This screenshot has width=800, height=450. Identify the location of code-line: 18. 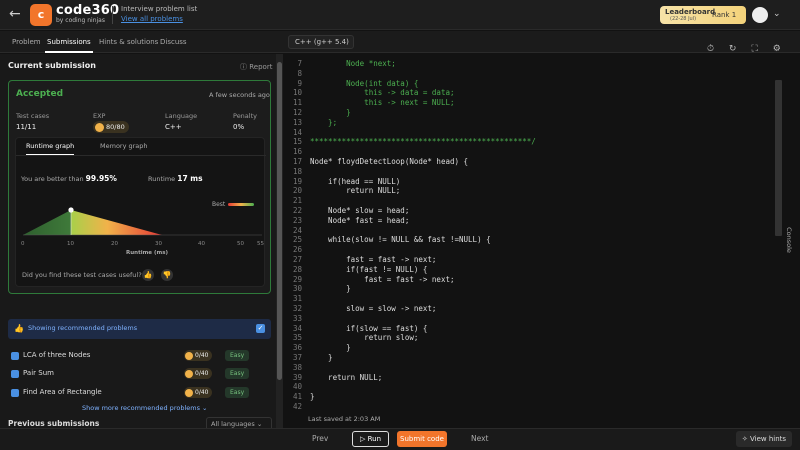
(538, 172).